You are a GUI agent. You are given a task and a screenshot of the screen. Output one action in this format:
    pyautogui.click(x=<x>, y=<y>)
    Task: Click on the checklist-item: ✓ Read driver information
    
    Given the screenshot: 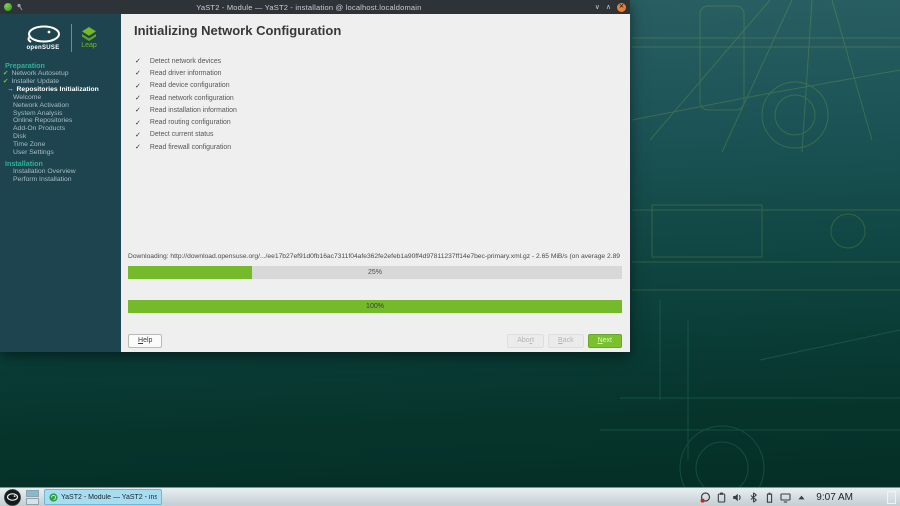 What is the action you would take?
    pyautogui.click(x=178, y=73)
    